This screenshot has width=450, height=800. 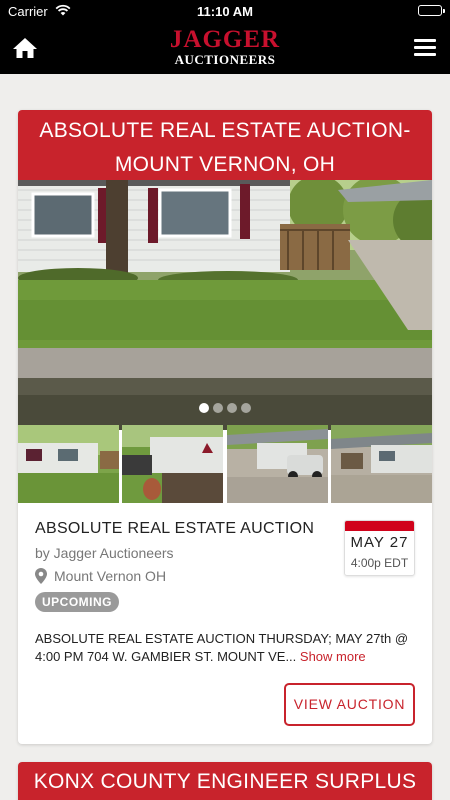 What do you see at coordinates (110, 576) in the screenshot?
I see `location-text: Mount Vernon OH` at bounding box center [110, 576].